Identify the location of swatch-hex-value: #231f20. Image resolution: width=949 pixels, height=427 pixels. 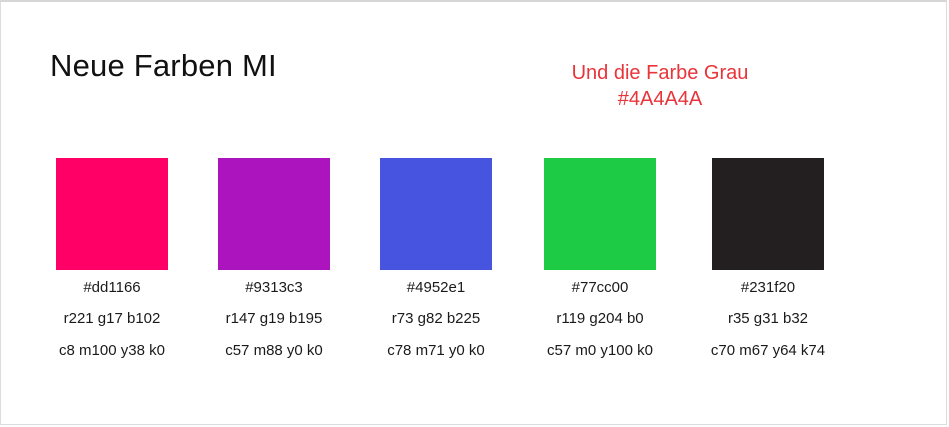
(768, 287).